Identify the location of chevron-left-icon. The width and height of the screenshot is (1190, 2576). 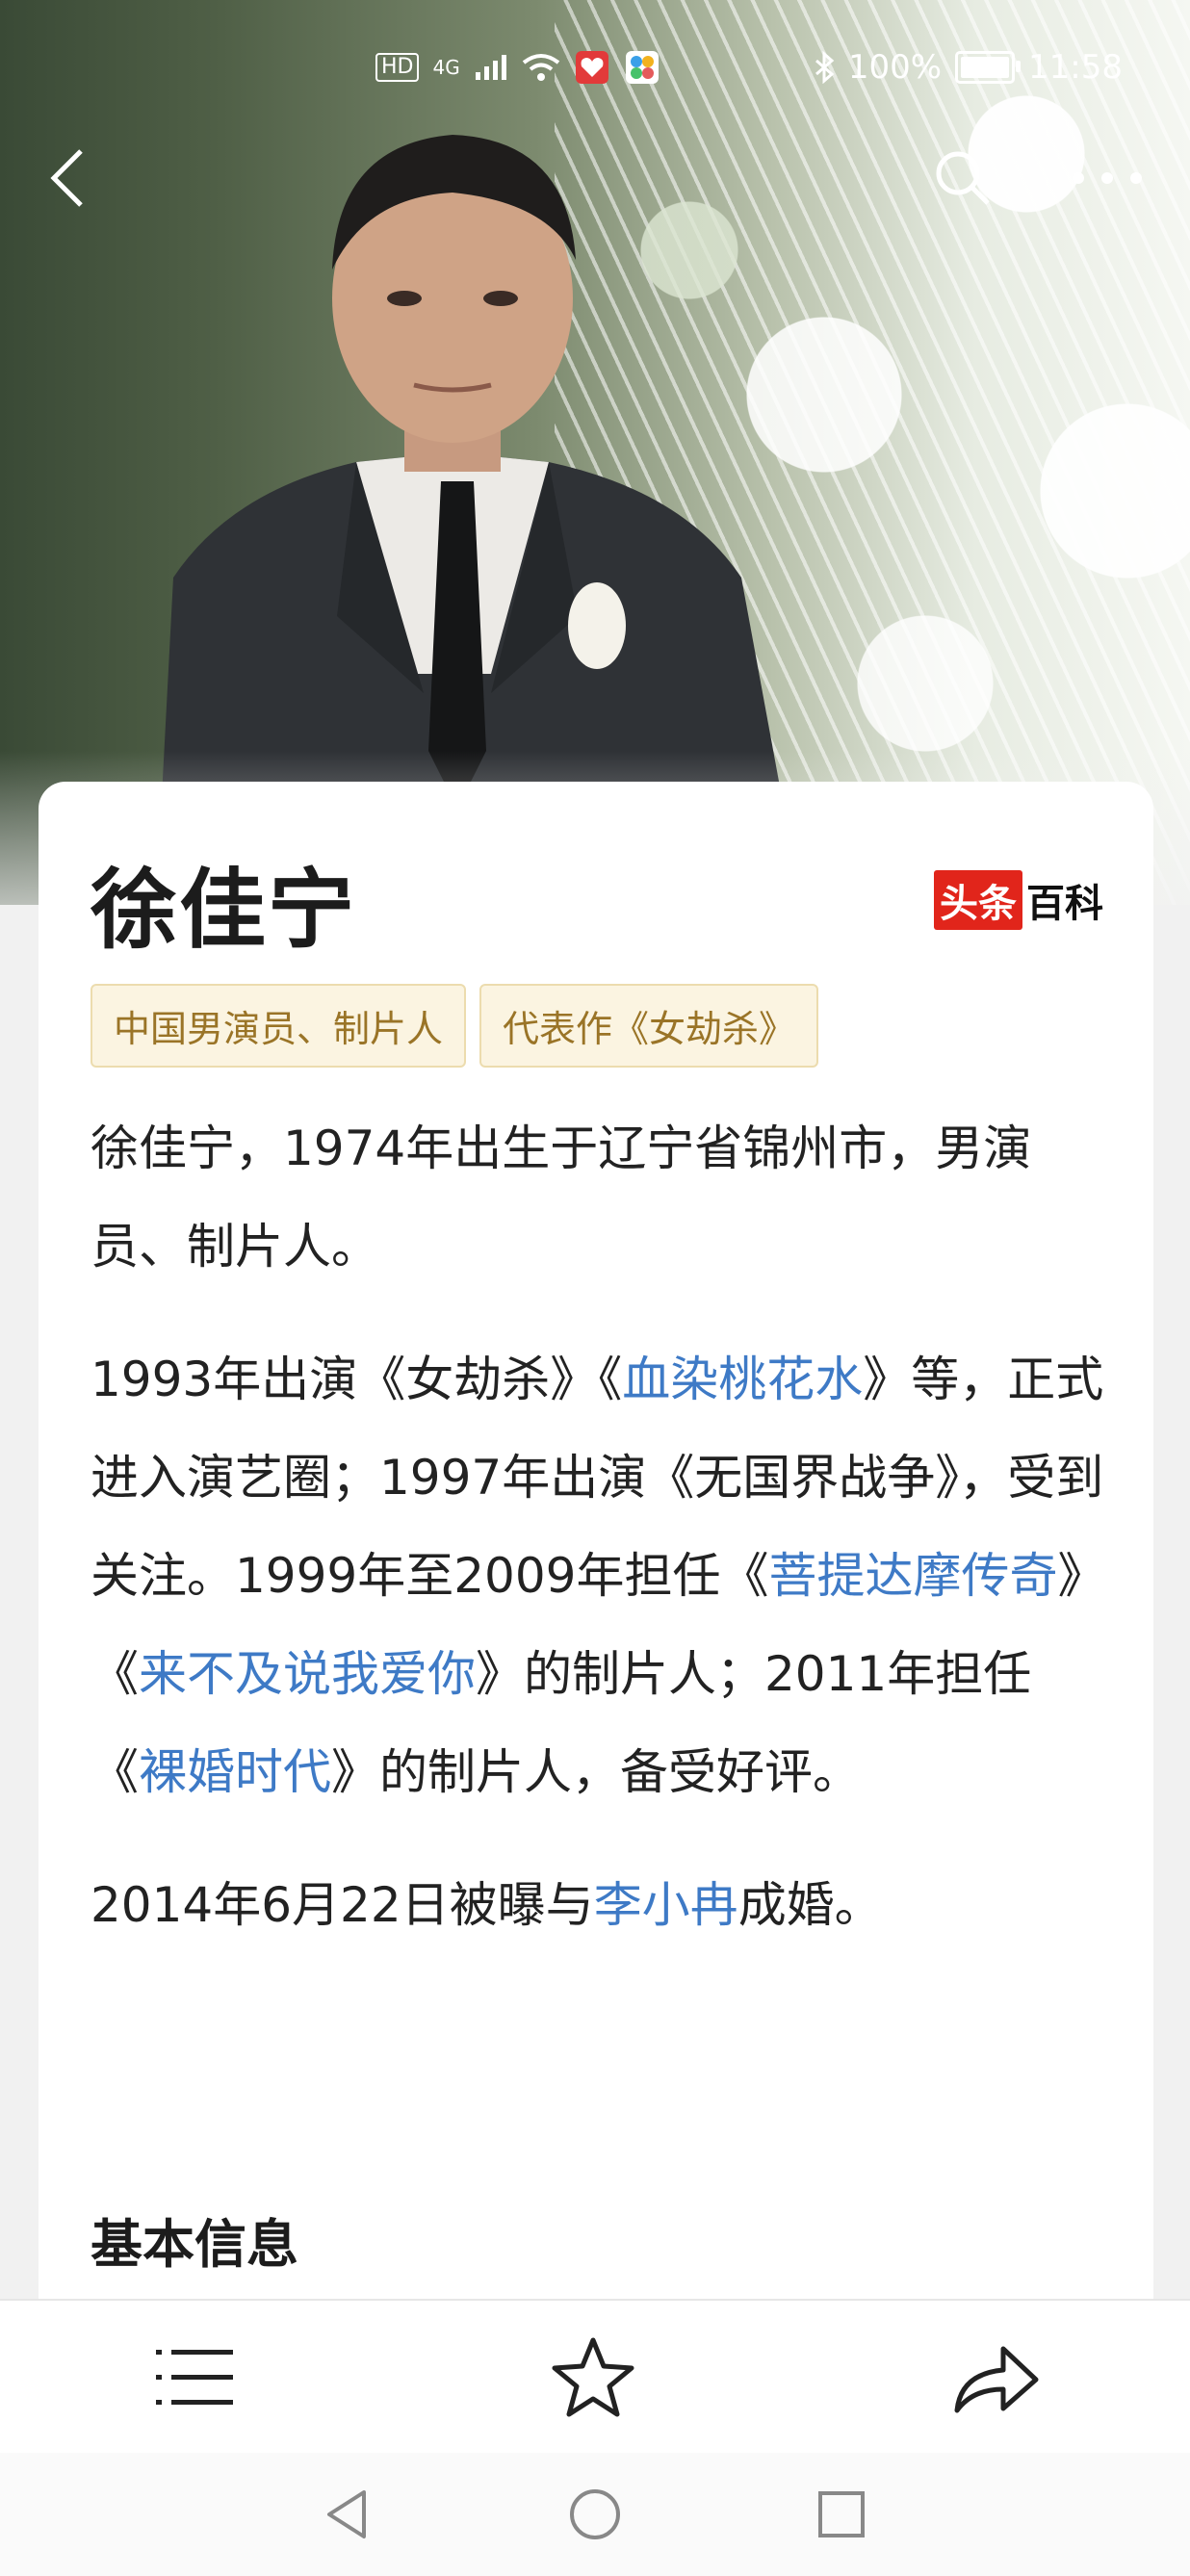
(67, 178).